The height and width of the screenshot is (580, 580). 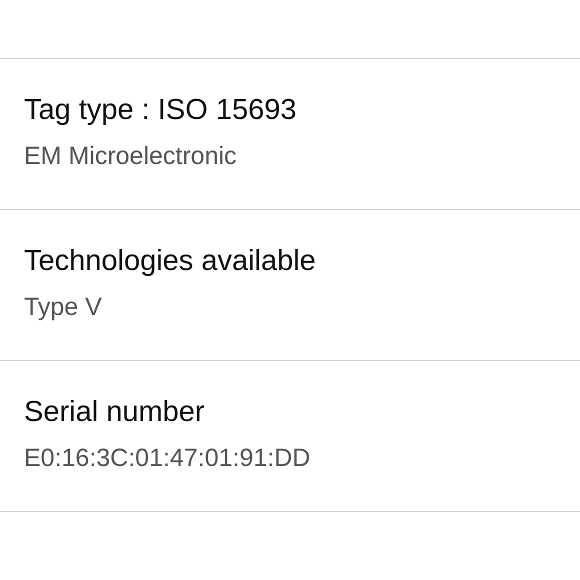 I want to click on row-title: Serial number, so click(x=115, y=412).